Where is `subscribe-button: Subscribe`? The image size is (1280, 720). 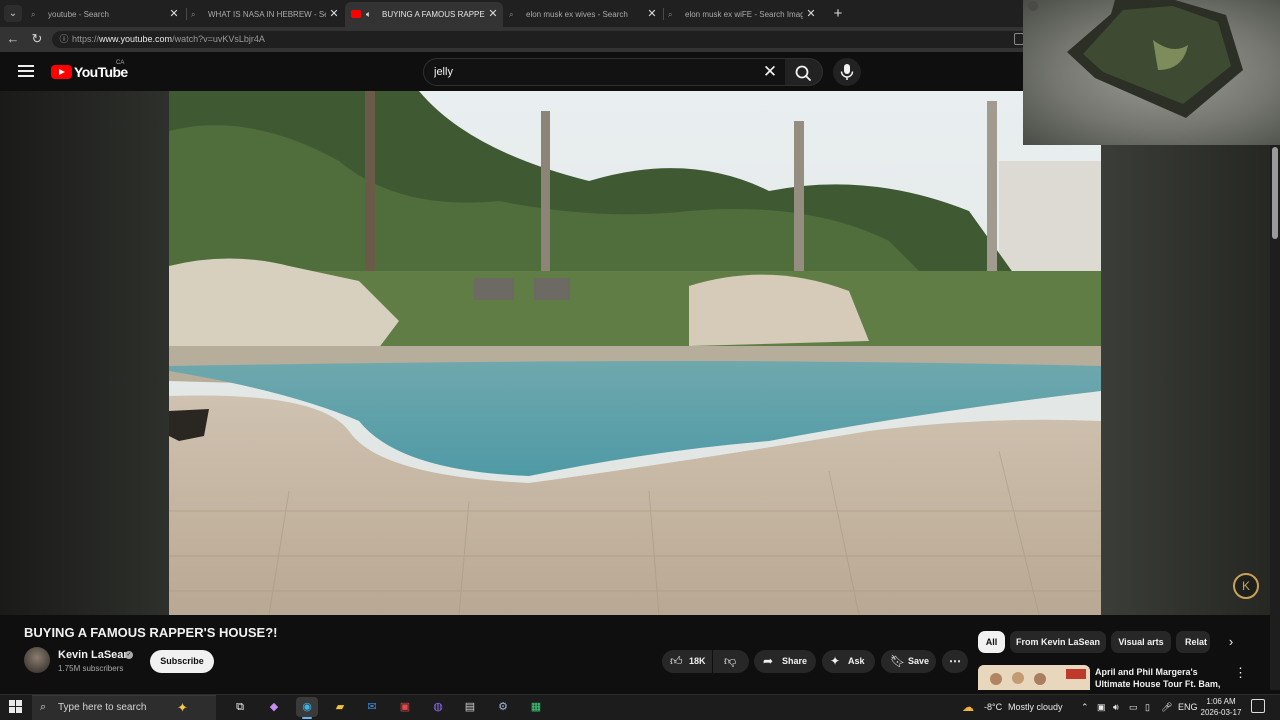 subscribe-button: Subscribe is located at coordinates (182, 661).